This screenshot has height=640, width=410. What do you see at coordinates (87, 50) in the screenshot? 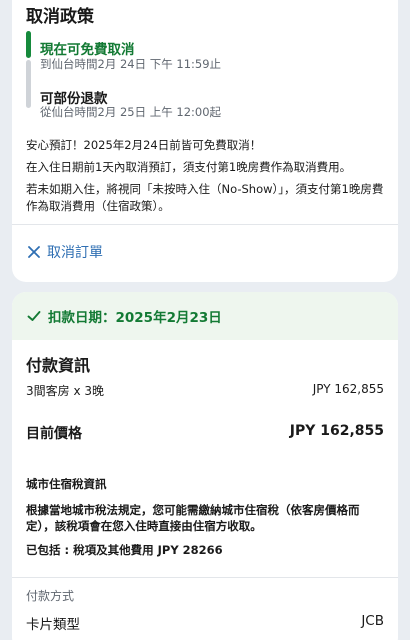
I see `free-cancel-title: 現在可免費取消` at bounding box center [87, 50].